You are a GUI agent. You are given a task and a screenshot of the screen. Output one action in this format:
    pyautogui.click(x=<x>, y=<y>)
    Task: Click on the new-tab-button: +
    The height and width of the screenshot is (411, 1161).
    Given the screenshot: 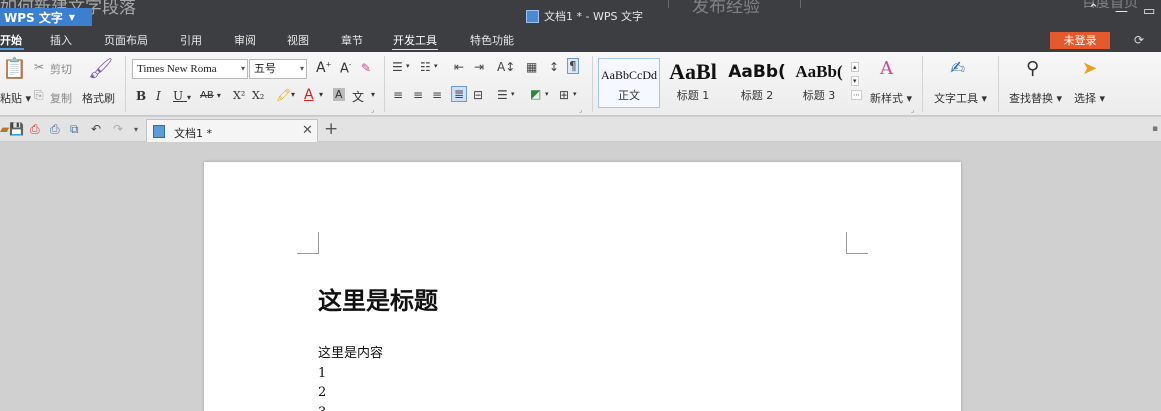 What is the action you would take?
    pyautogui.click(x=331, y=129)
    